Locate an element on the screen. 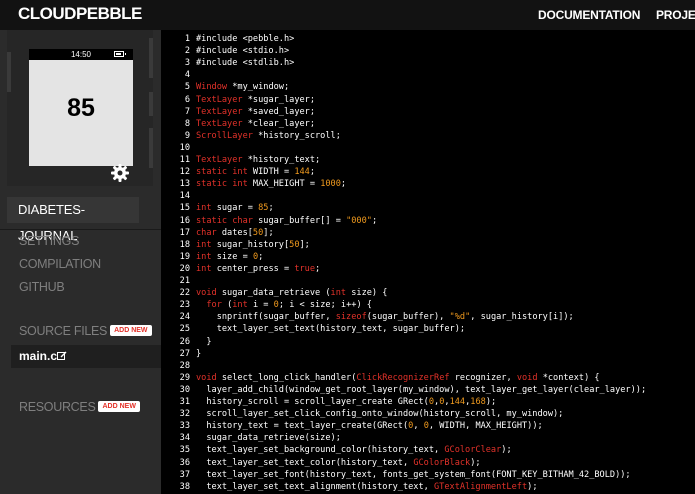  nav-projects: PROJEC is located at coordinates (675, 15).